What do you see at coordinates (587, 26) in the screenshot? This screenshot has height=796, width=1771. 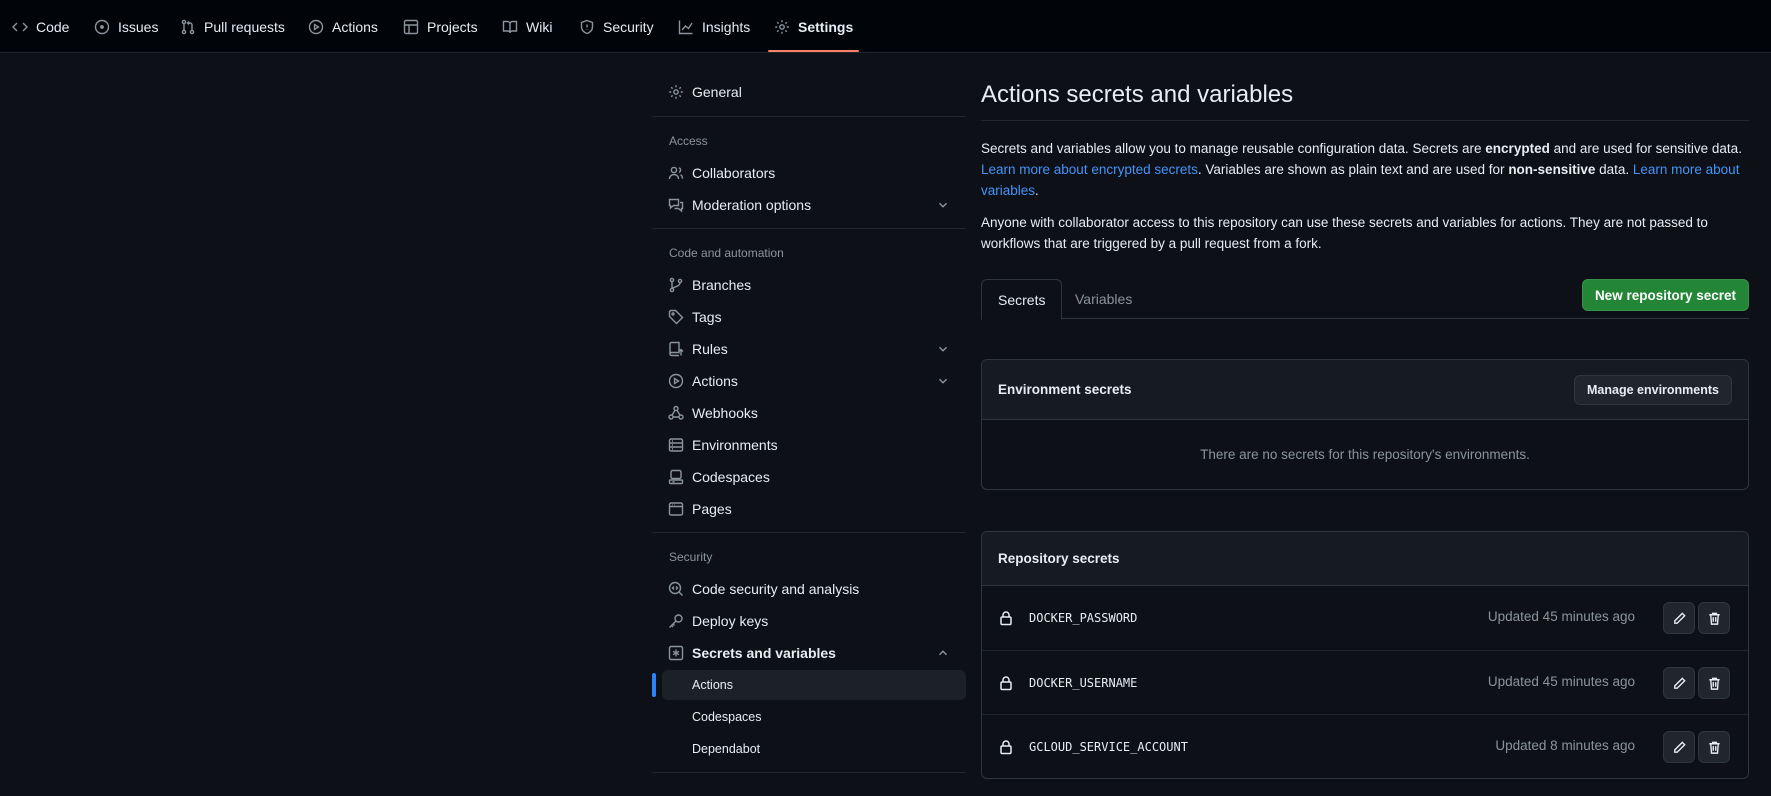 I see `shield-icon` at bounding box center [587, 26].